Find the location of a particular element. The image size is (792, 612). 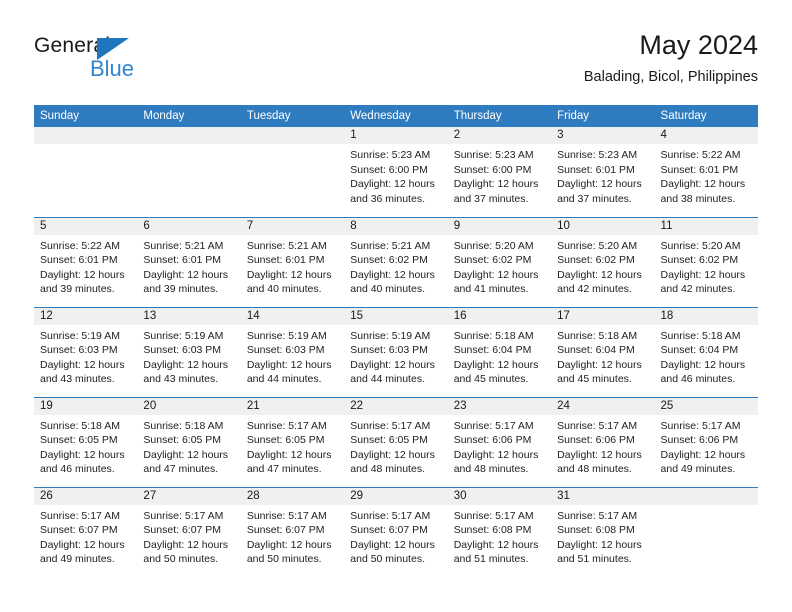

page-title: May 2024 is located at coordinates (698, 45).